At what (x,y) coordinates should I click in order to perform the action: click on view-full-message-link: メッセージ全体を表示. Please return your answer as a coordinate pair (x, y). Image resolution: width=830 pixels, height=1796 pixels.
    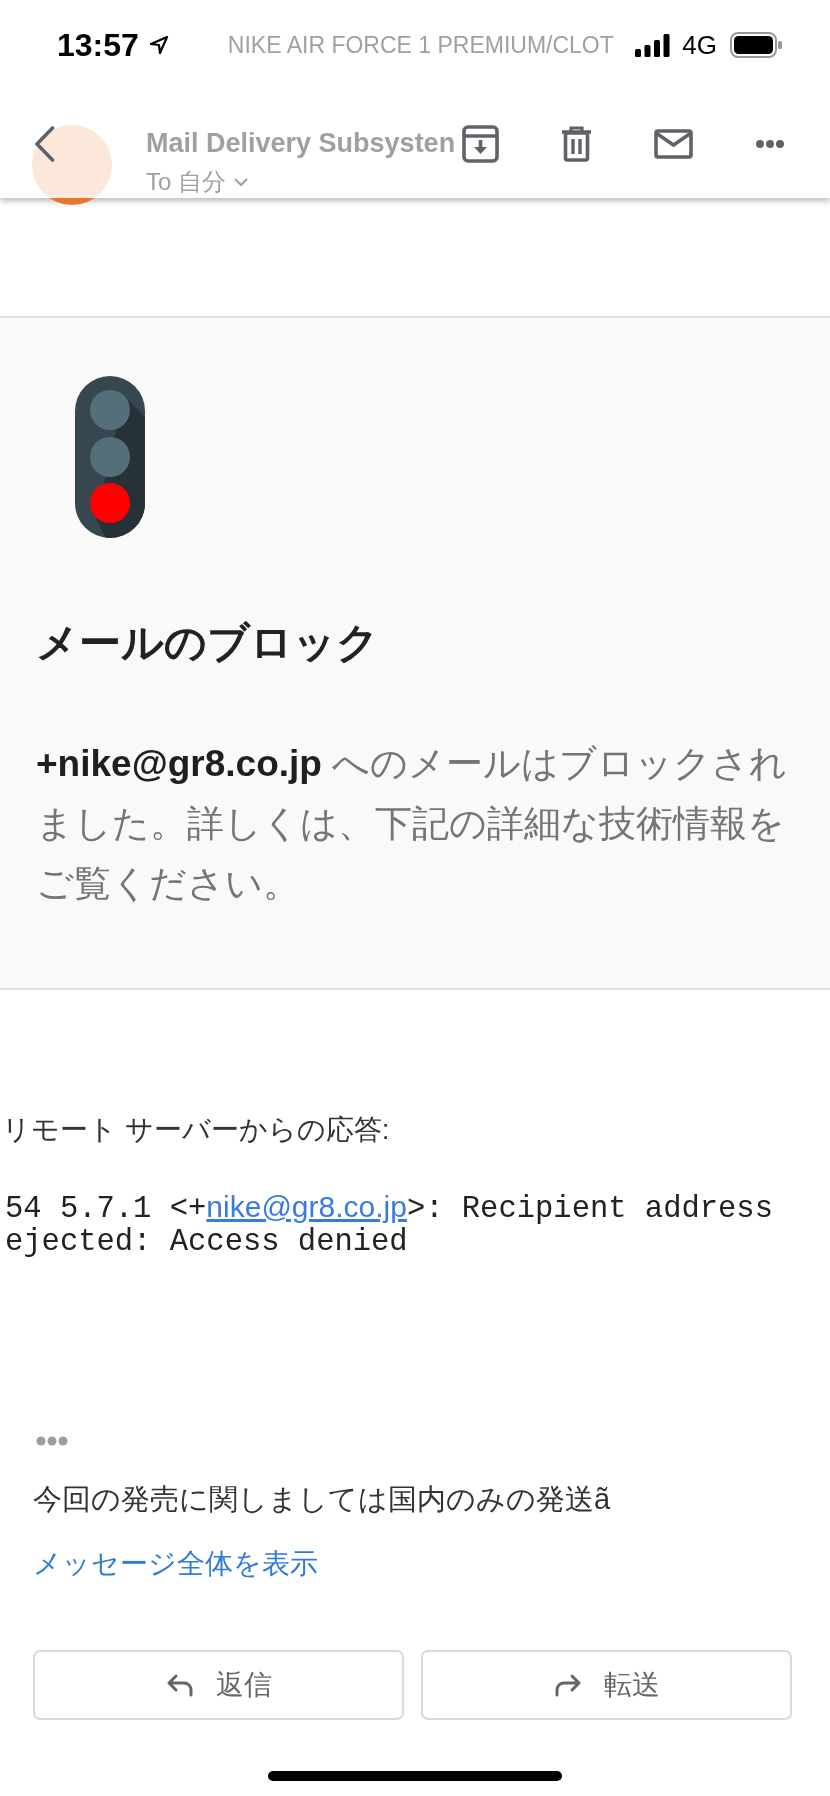
    Looking at the image, I should click on (175, 1564).